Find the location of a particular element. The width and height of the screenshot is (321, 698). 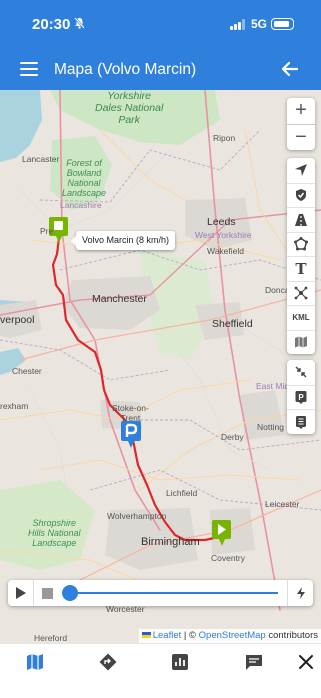

arrow-left-icon is located at coordinates (290, 69).